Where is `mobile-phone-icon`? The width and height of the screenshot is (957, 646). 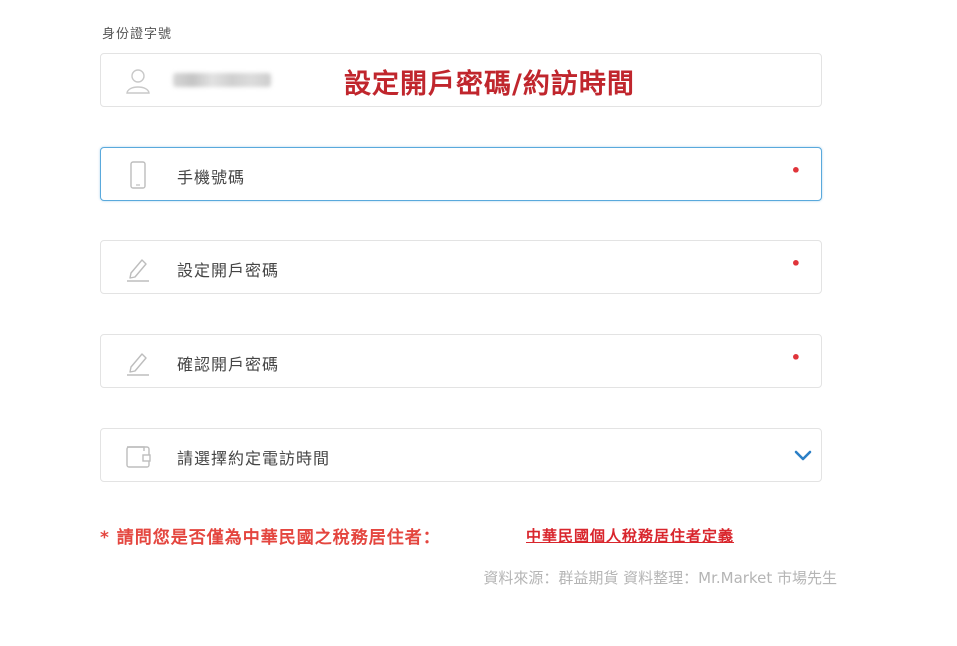 mobile-phone-icon is located at coordinates (138, 175).